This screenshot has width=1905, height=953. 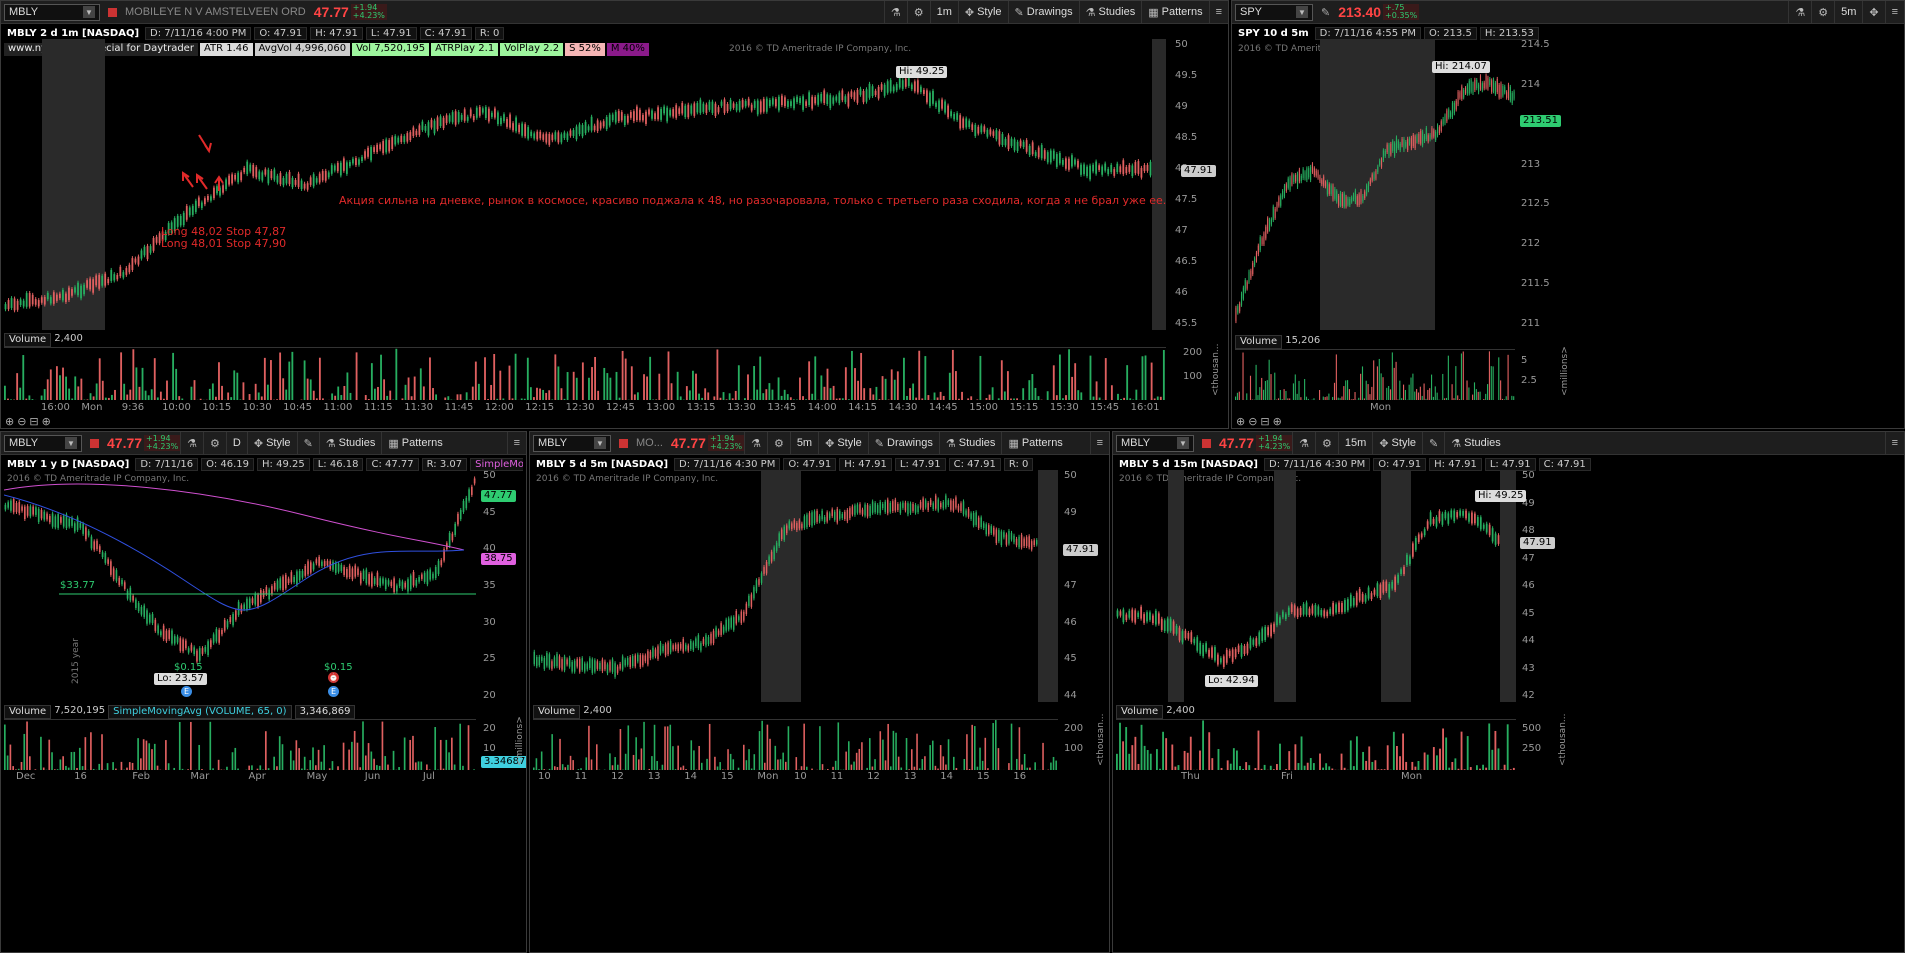 I want to click on price-axis: 214.5214213.5213212.5212211.5211, so click(x=1547, y=184).